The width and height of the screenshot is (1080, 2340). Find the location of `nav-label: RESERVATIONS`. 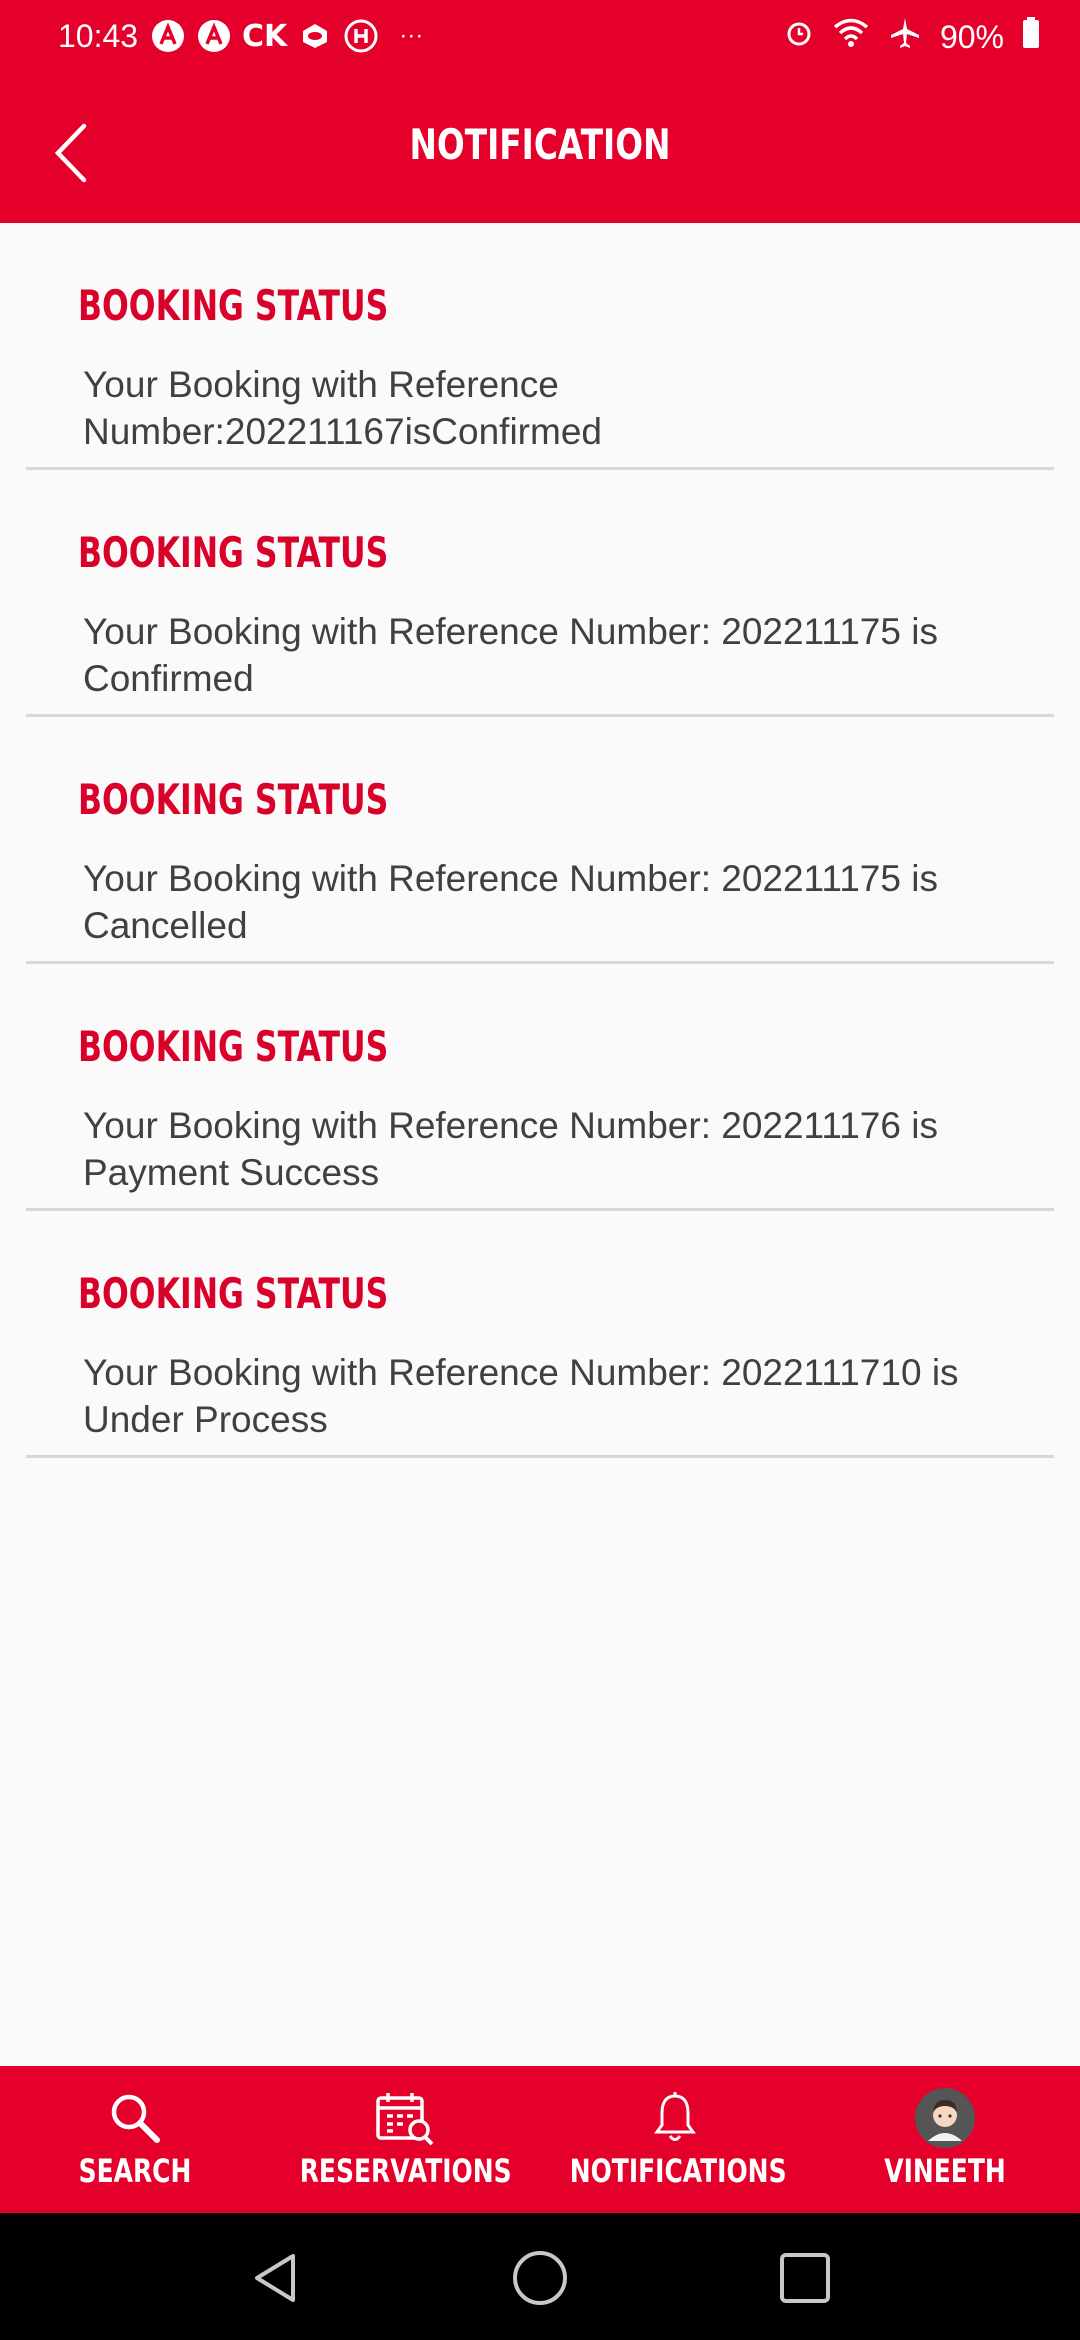

nav-label: RESERVATIONS is located at coordinates (405, 2171).